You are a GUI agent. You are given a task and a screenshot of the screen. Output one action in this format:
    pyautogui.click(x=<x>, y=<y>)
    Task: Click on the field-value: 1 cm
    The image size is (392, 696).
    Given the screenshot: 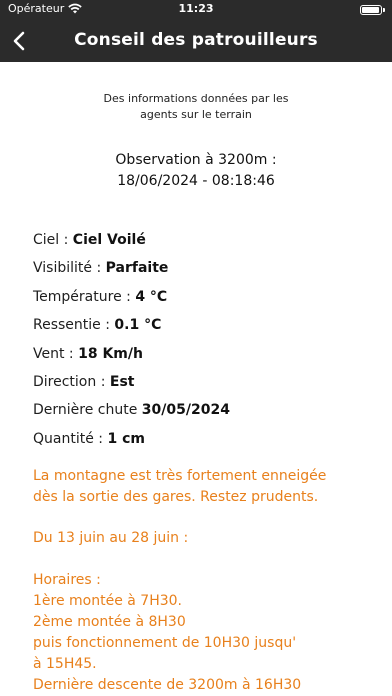 What is the action you would take?
    pyautogui.click(x=126, y=438)
    